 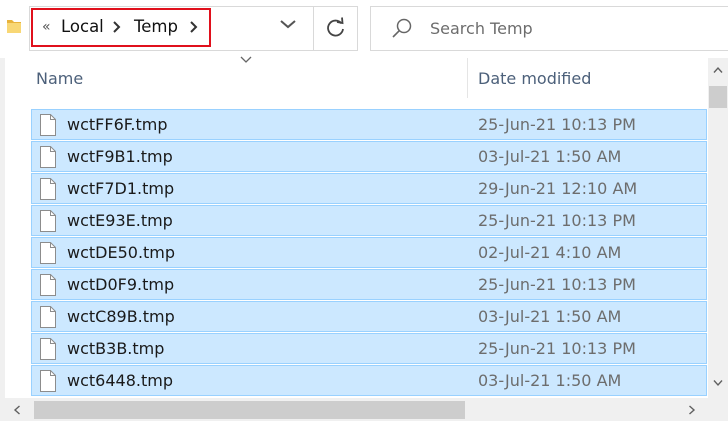 What do you see at coordinates (17, 410) in the screenshot?
I see `scroll-left-icon` at bounding box center [17, 410].